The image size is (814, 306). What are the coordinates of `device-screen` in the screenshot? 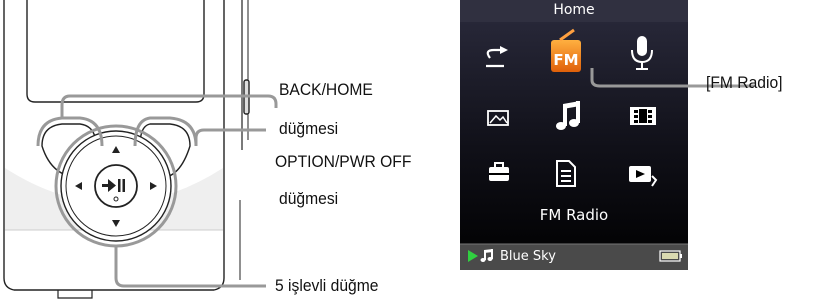 It's located at (115, 51).